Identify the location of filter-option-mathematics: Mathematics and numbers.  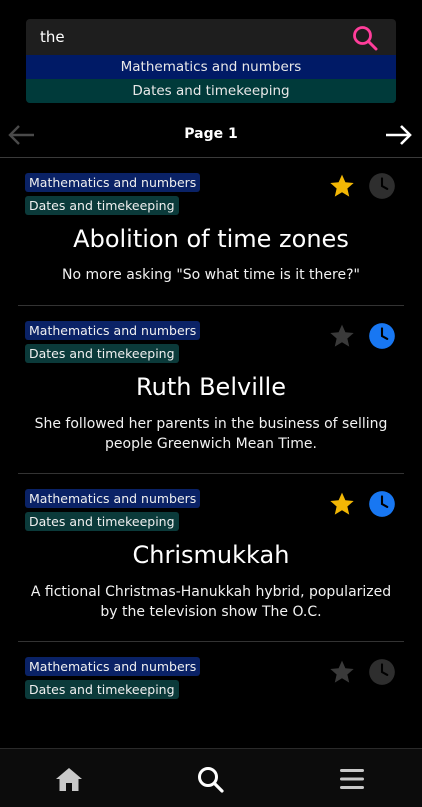
(211, 67).